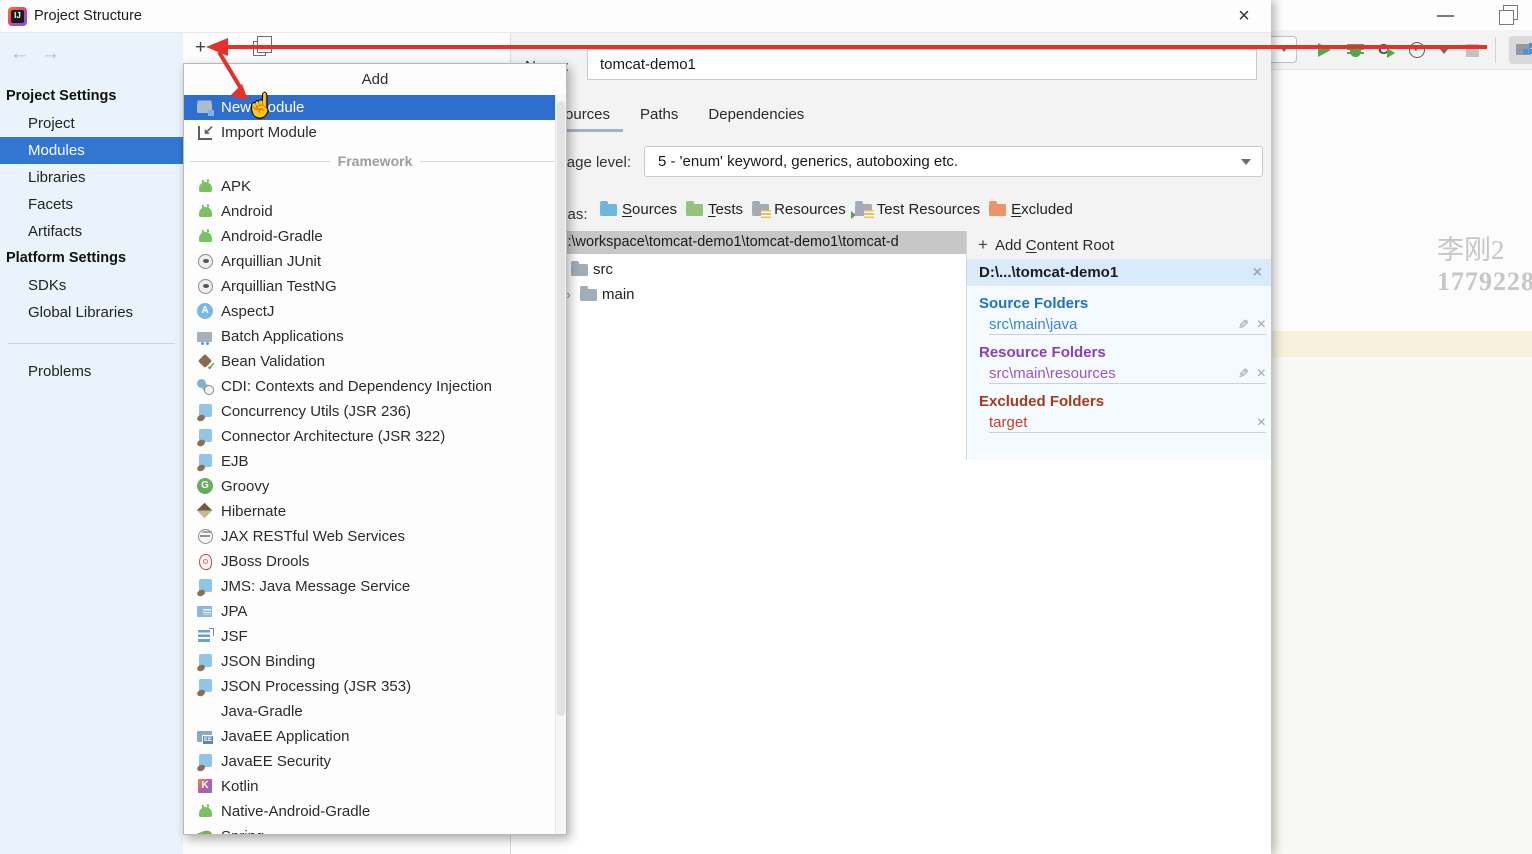 The width and height of the screenshot is (1532, 854). Describe the element at coordinates (91, 285) in the screenshot. I see `sidebar-item-sdks: SDKs` at that location.